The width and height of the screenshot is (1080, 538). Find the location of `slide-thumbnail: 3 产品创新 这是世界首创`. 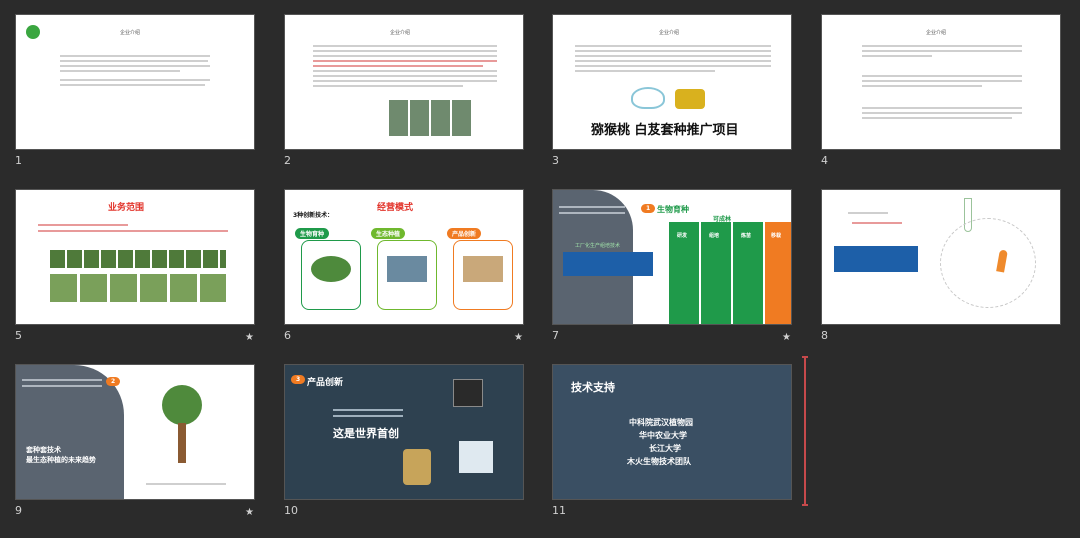

slide-thumbnail: 3 产品创新 这是世界首创 is located at coordinates (404, 432).